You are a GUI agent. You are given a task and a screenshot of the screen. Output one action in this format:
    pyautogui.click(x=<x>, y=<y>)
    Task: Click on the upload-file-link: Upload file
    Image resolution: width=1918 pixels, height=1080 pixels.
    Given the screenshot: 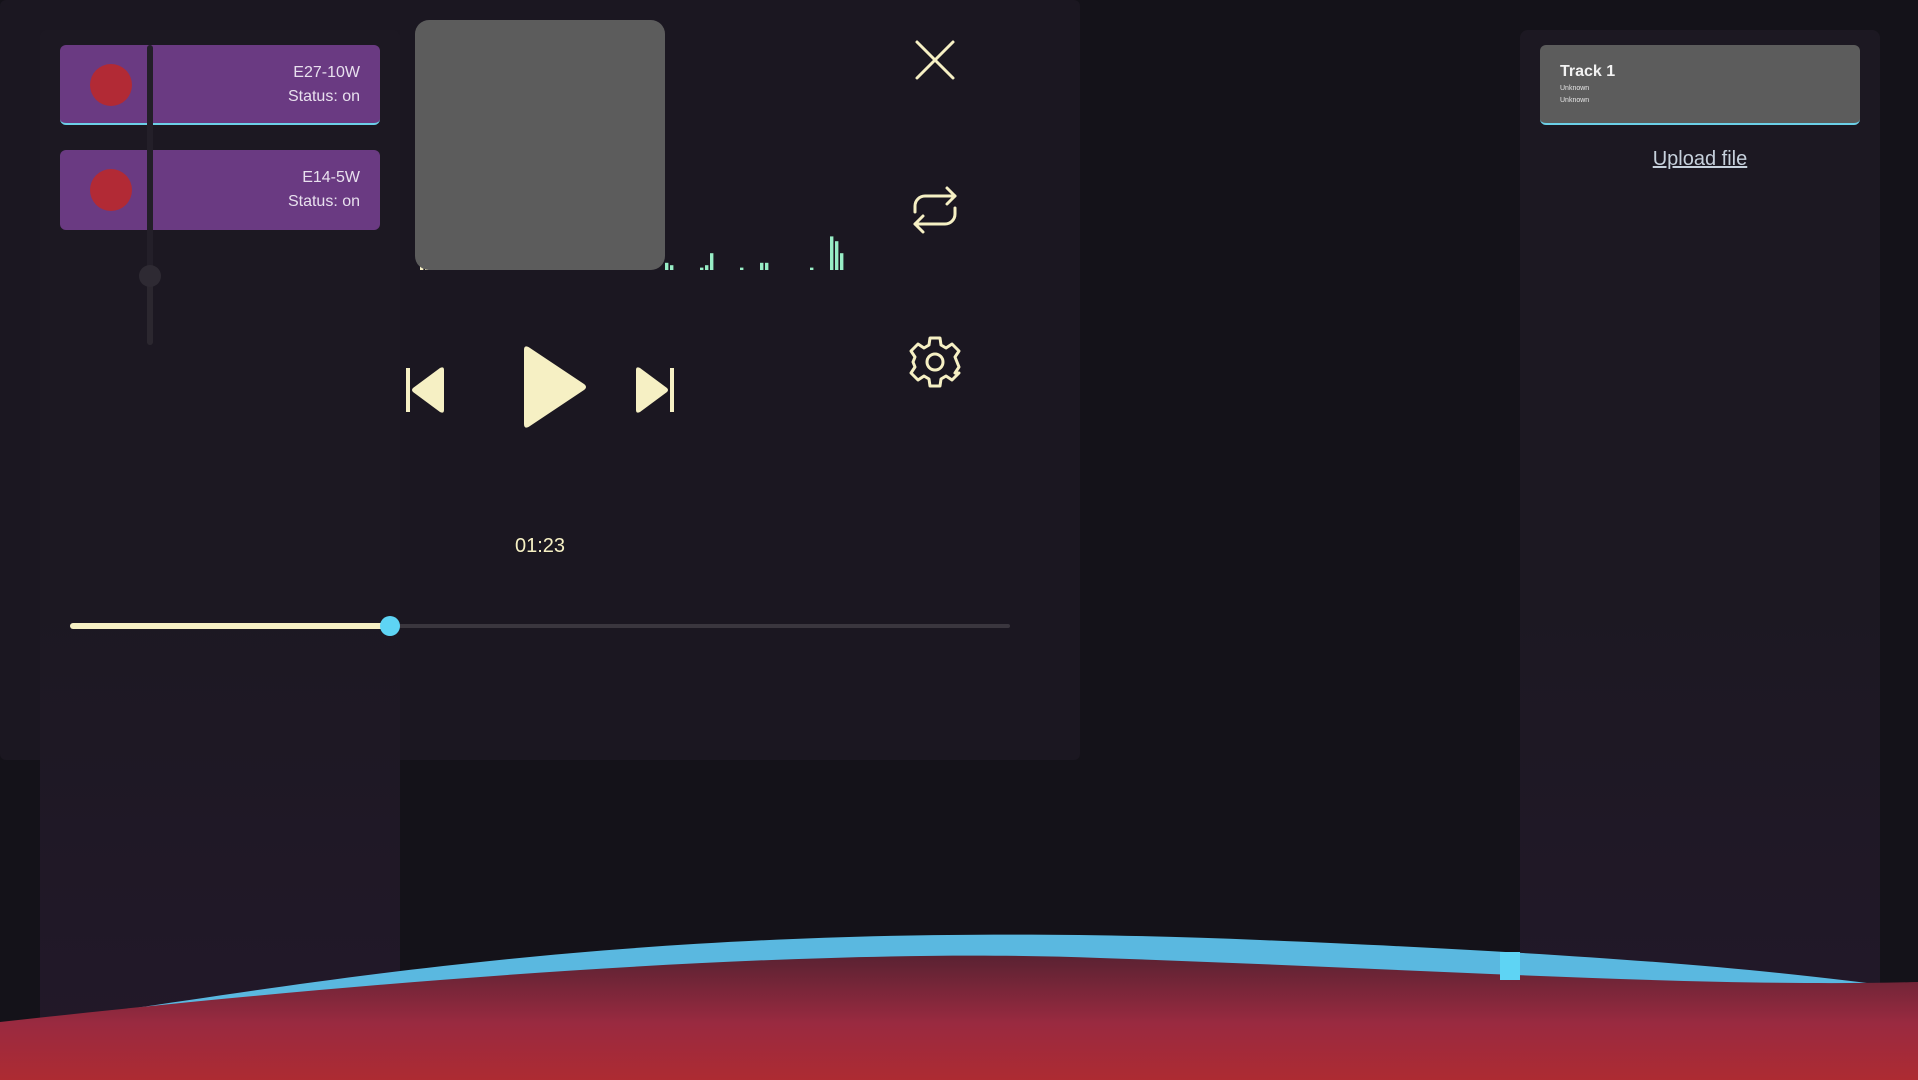 What is the action you would take?
    pyautogui.click(x=1700, y=159)
    